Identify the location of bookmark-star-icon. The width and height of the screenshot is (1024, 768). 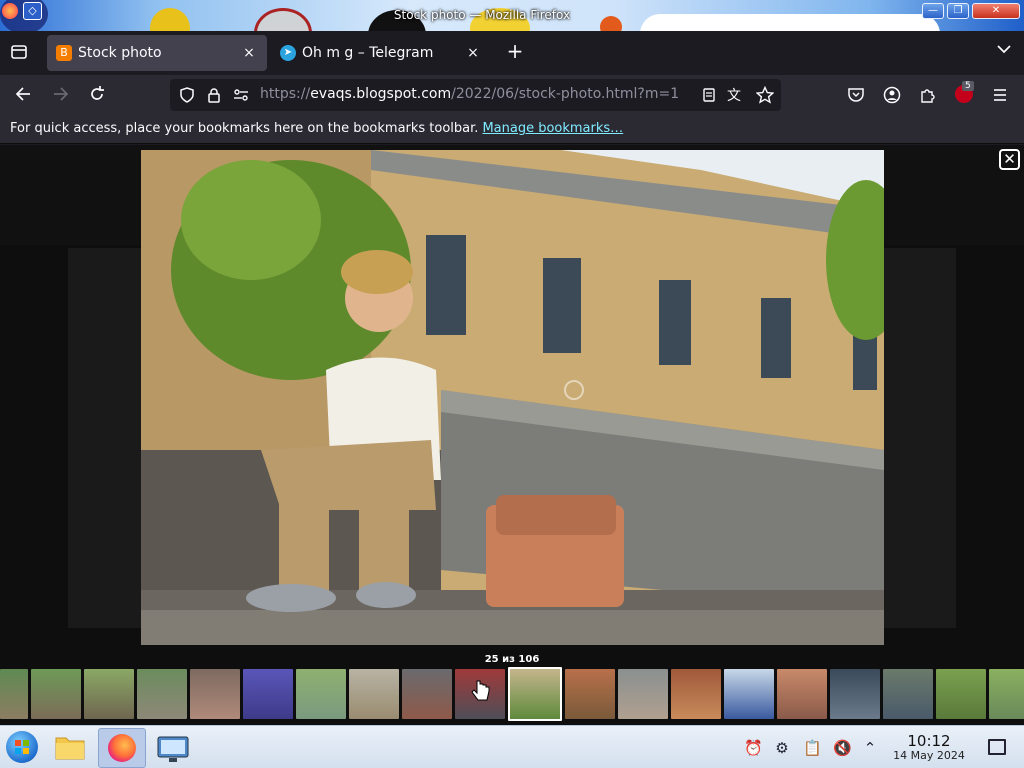
(765, 95).